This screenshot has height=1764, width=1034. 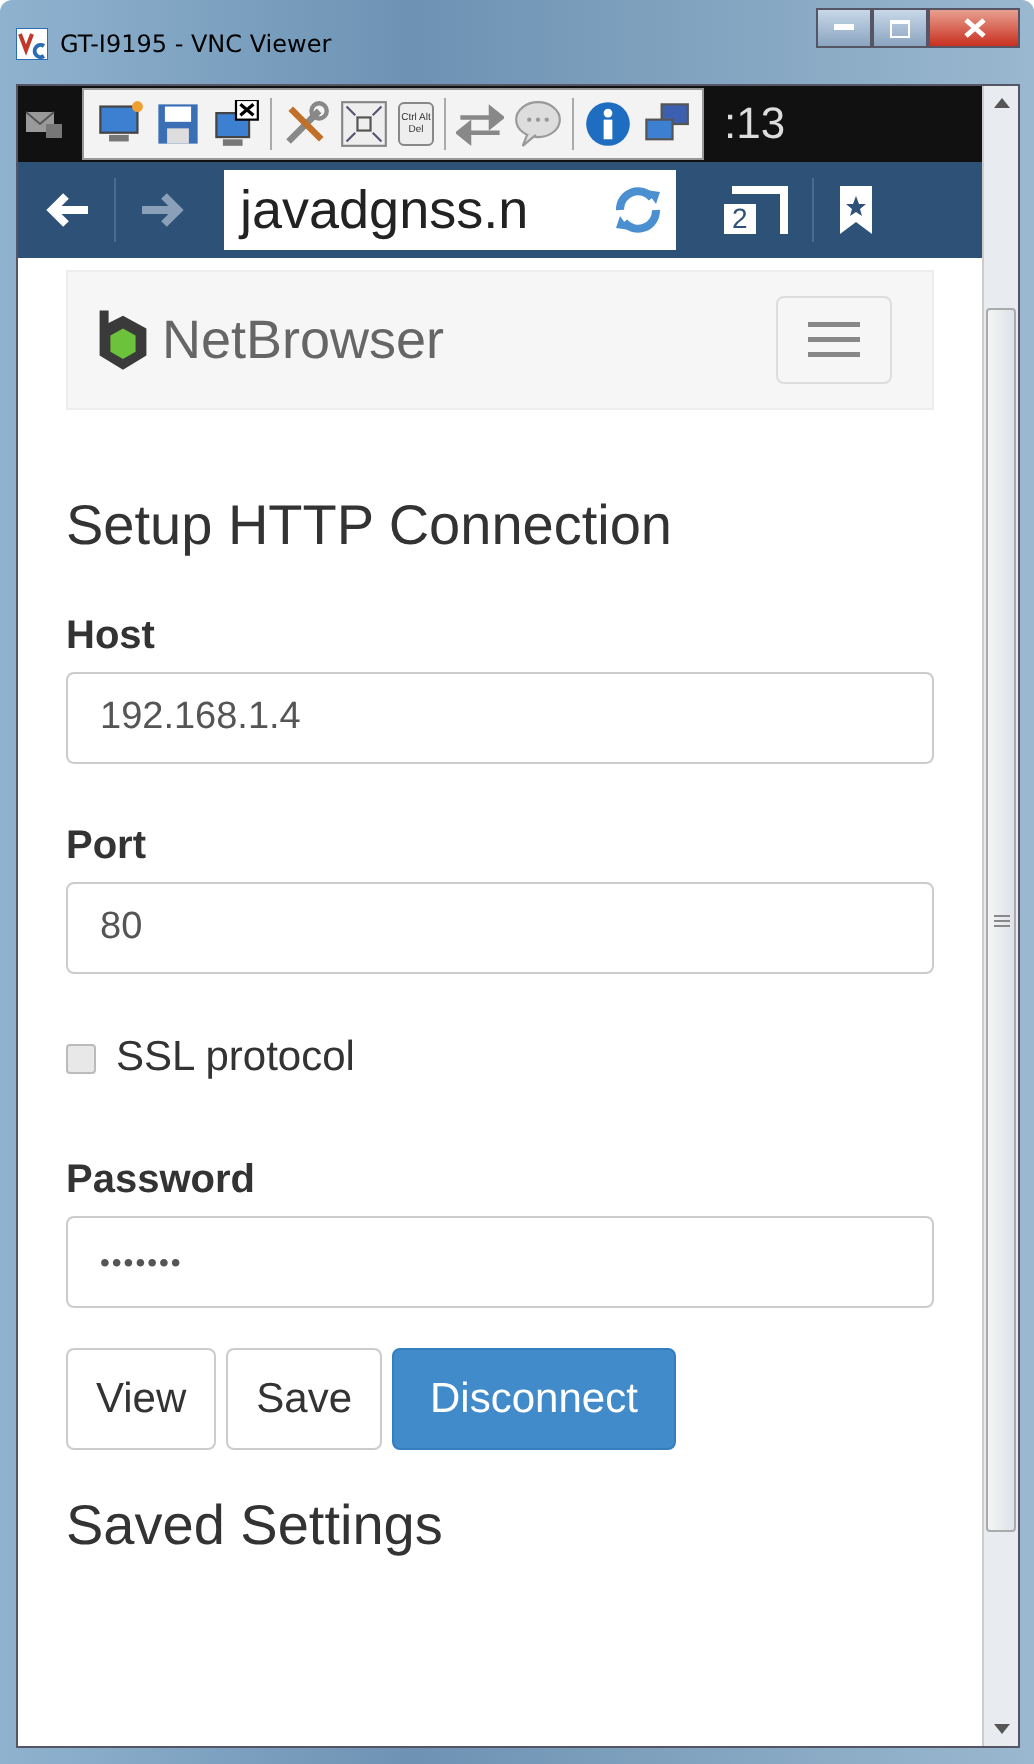 What do you see at coordinates (235, 1058) in the screenshot?
I see `checkbox-label: SSL protocol` at bounding box center [235, 1058].